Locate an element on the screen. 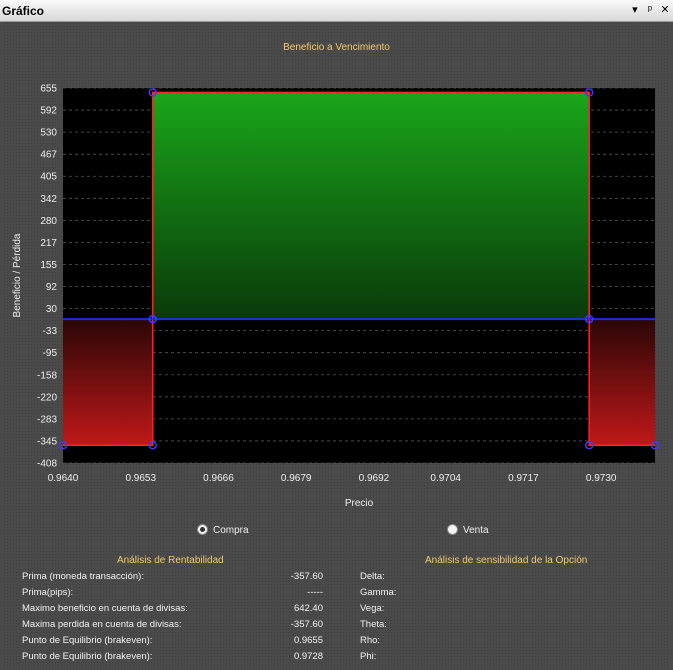 This screenshot has width=673, height=670. loss-area-left is located at coordinates (108, 382).